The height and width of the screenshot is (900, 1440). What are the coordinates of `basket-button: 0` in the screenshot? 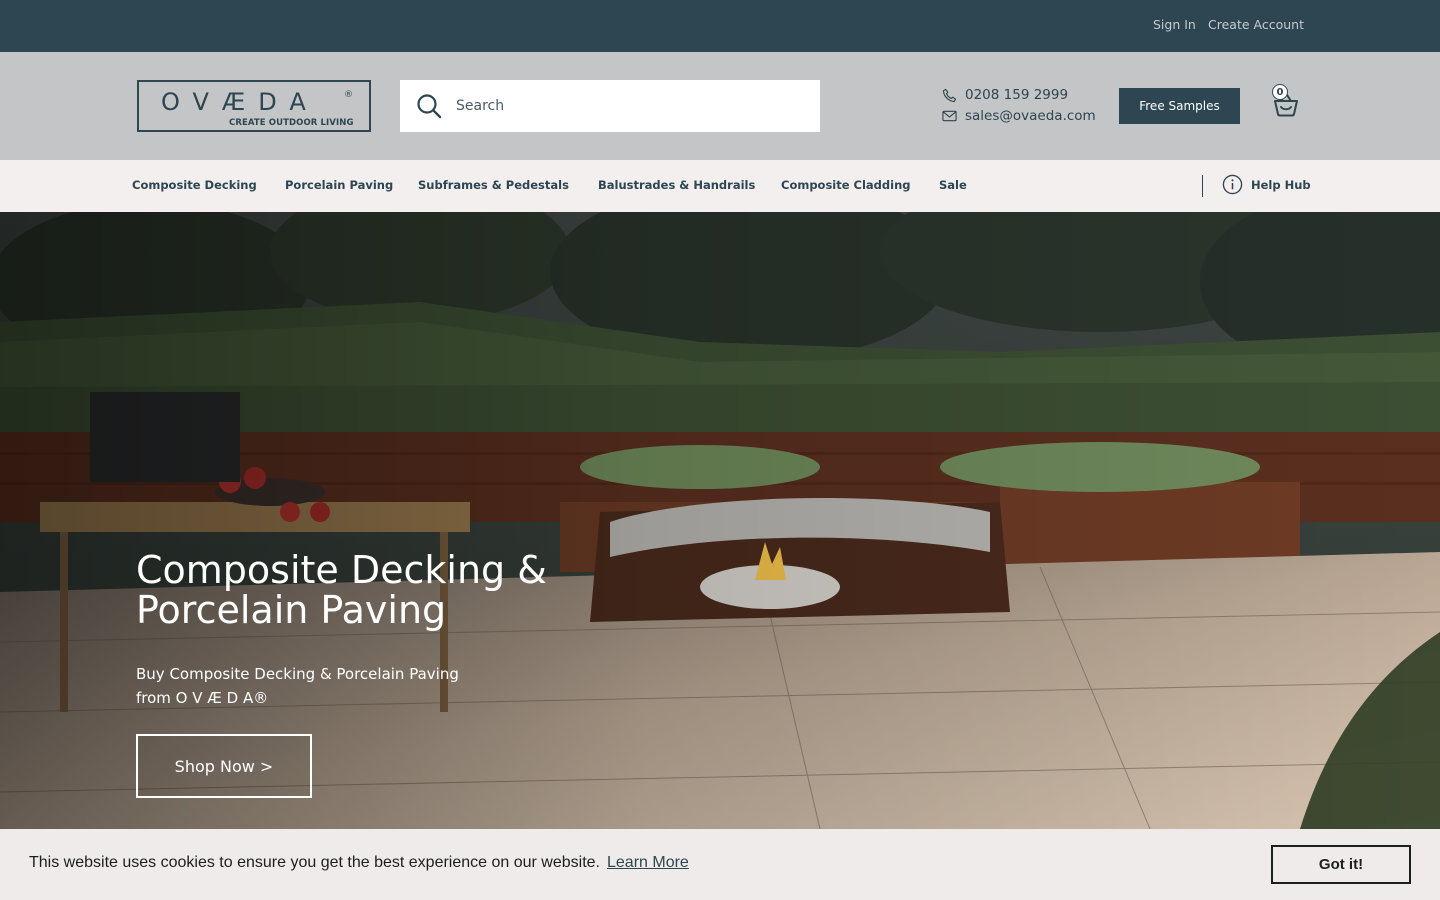 It's located at (1286, 102).